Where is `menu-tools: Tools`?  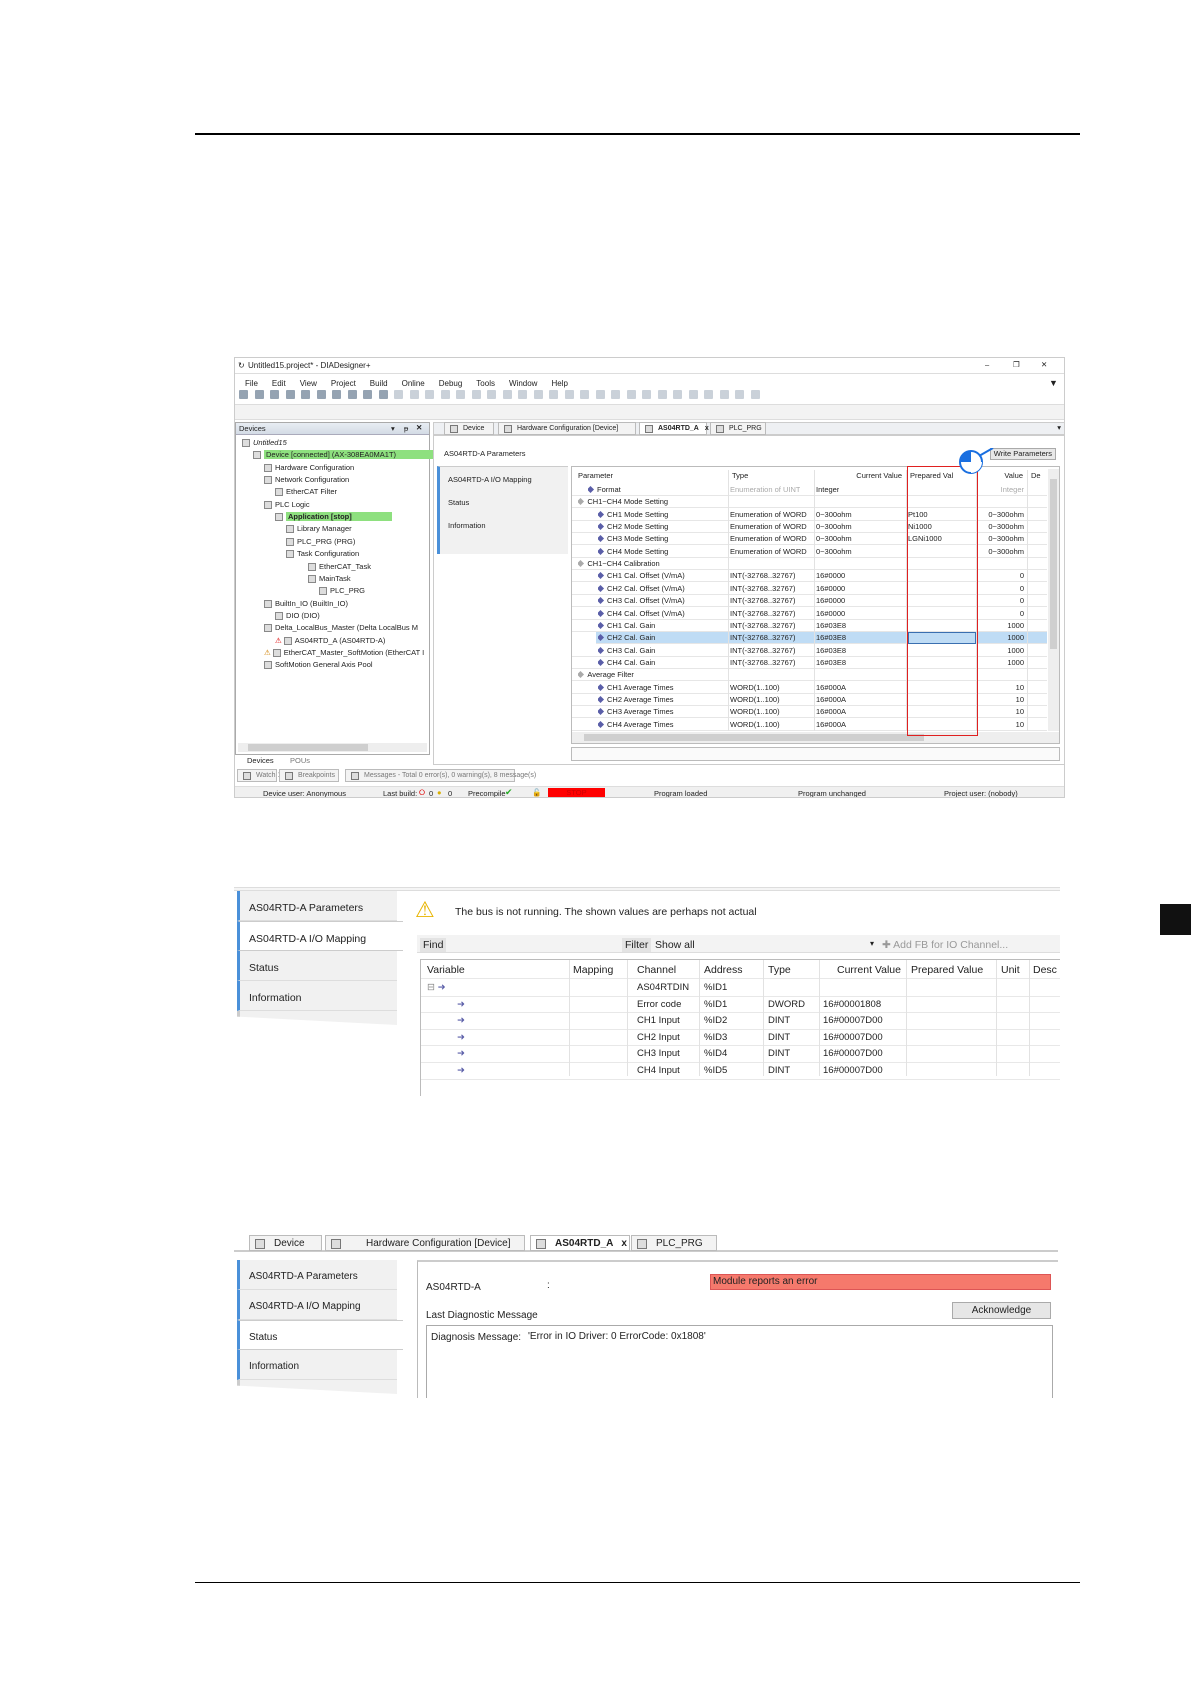
menu-tools: Tools is located at coordinates (485, 383).